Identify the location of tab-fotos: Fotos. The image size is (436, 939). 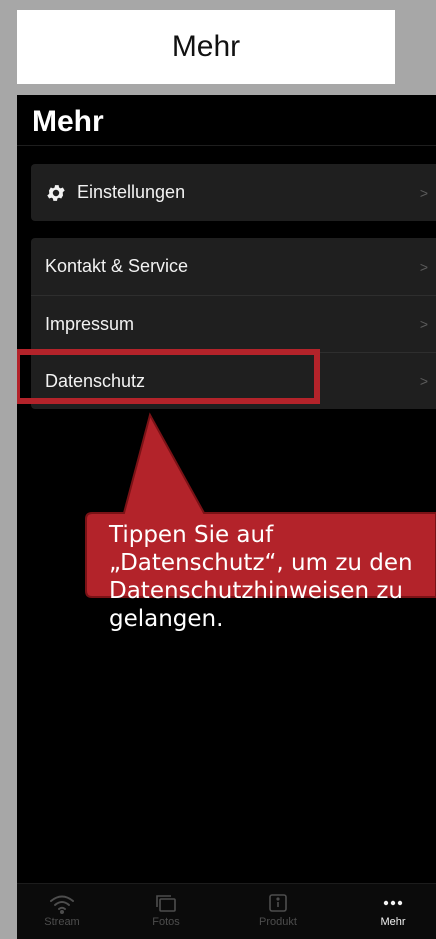
(166, 911).